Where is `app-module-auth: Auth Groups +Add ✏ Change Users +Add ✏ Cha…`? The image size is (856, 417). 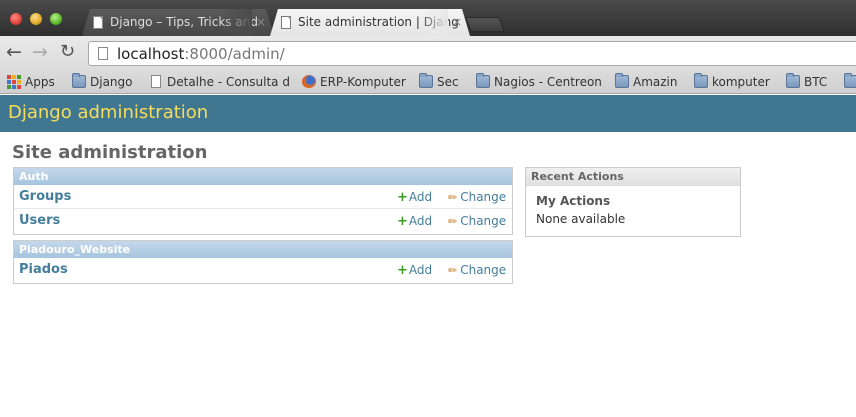
app-module-auth: Auth Groups +Add ✏ Change Users +Add ✏ Cha… is located at coordinates (263, 201).